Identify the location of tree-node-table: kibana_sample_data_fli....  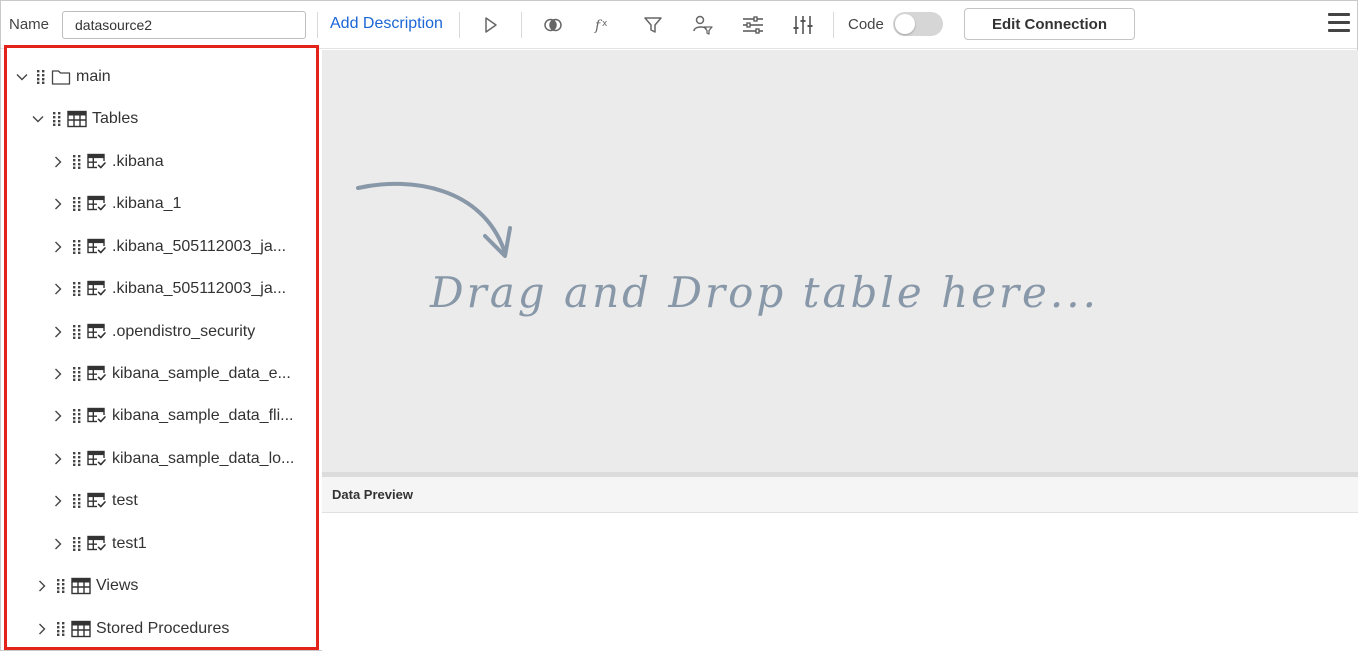
(171, 416).